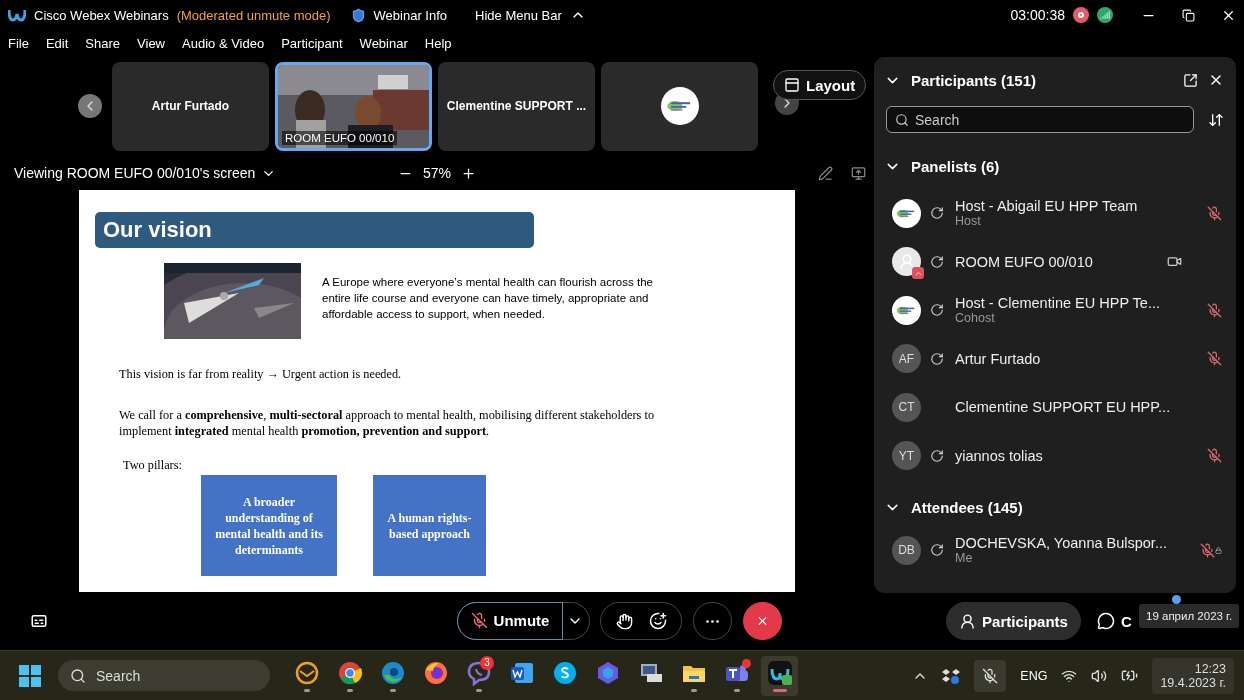 This screenshot has width=1244, height=700. Describe the element at coordinates (151, 43) in the screenshot. I see `menu-item: View` at that location.